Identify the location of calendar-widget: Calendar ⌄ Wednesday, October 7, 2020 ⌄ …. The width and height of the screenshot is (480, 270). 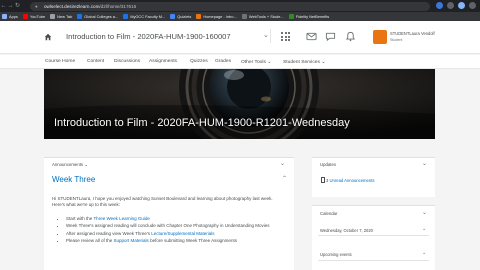
(373, 237).